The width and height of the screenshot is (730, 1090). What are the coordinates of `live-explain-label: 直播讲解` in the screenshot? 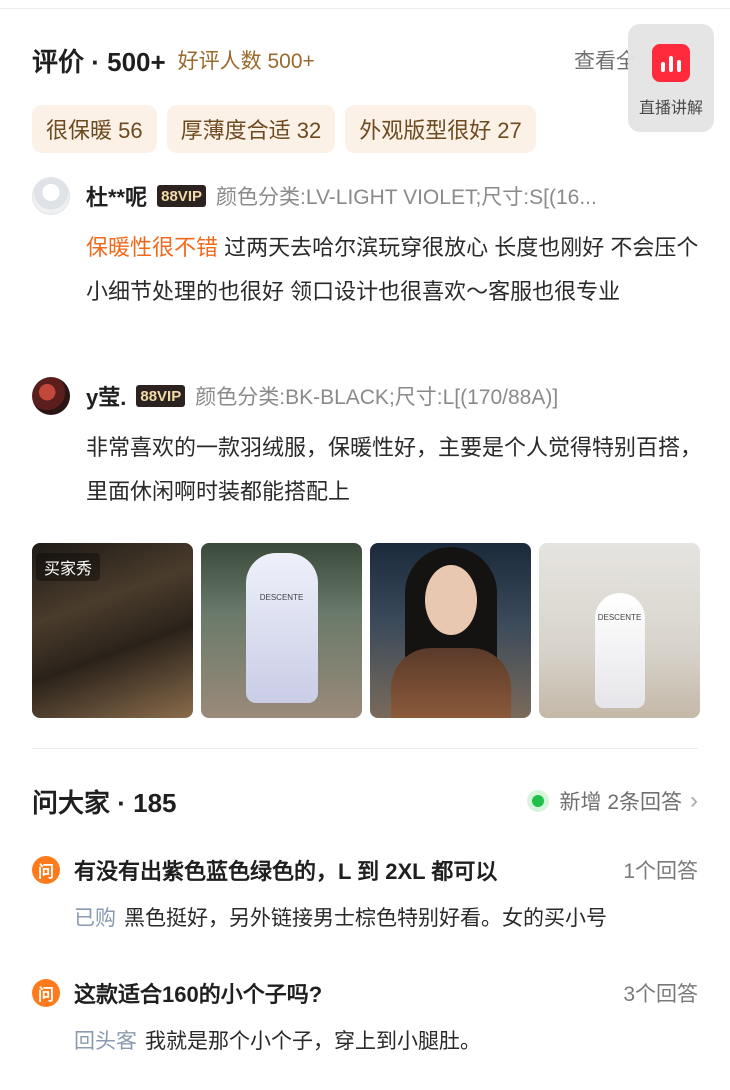 It's located at (670, 108).